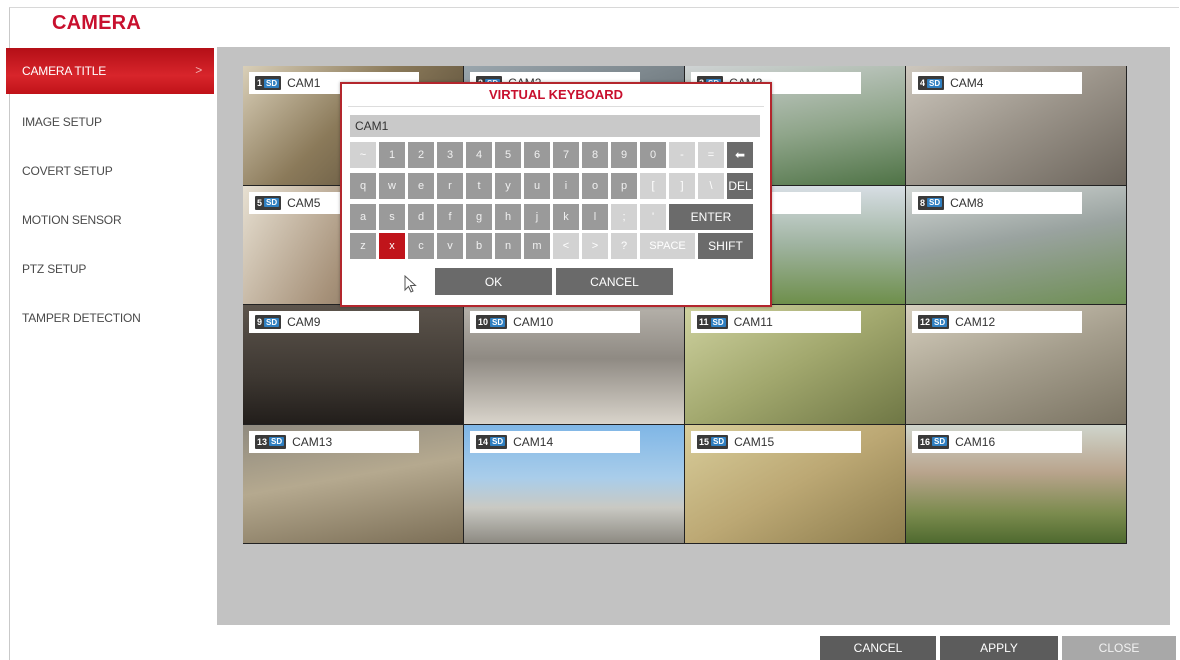 This screenshot has height=660, width=1180. I want to click on ok-button: OK, so click(493, 281).